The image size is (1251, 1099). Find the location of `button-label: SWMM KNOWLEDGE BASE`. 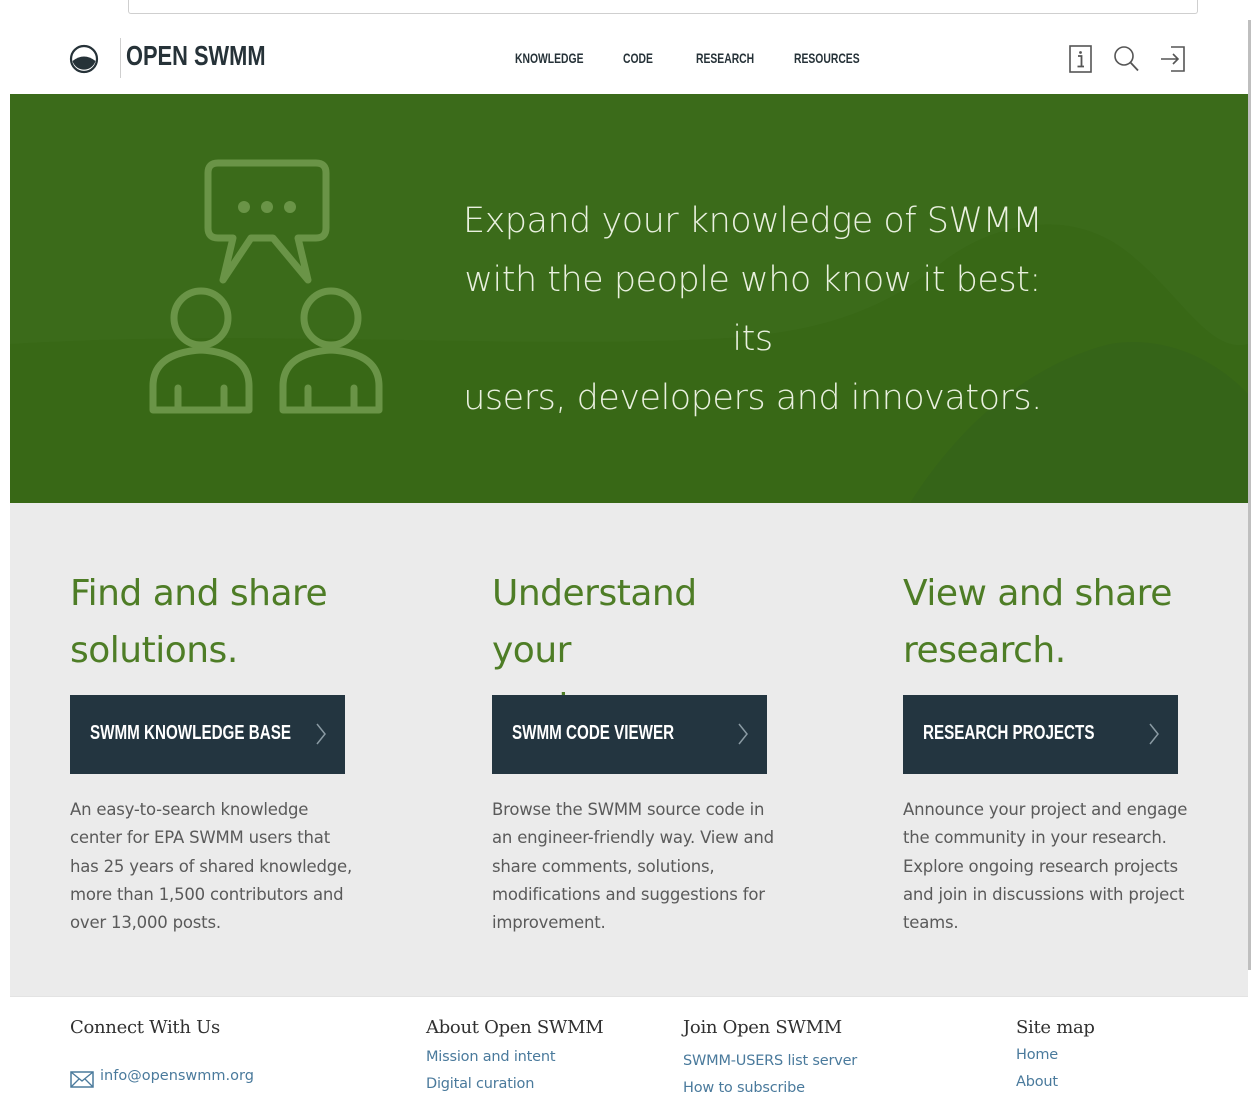

button-label: SWMM KNOWLEDGE BASE is located at coordinates (190, 733).